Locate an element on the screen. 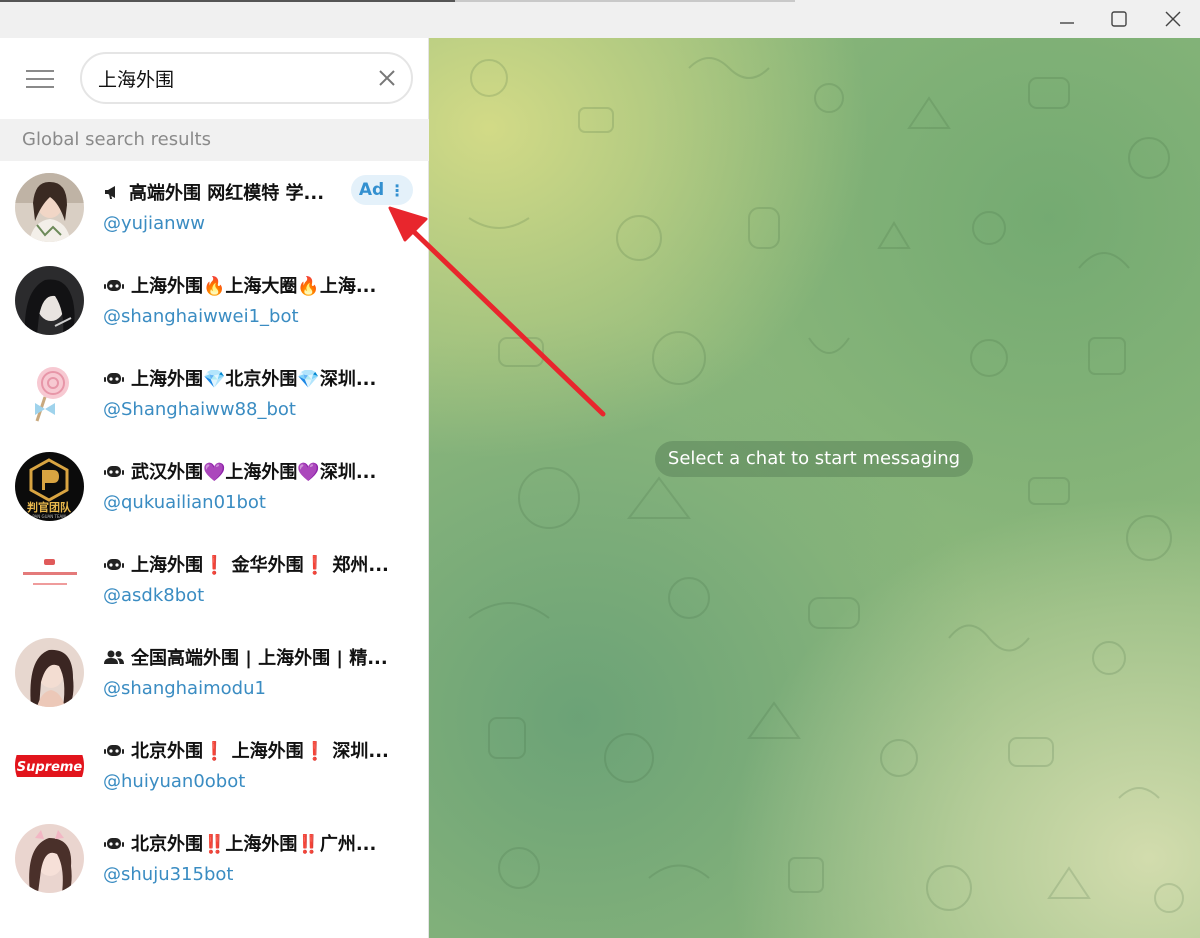 The image size is (1200, 938). search-result-row: Supreme 北京外围❗ 上海外围❗ 深圳... @huiyuan0obot is located at coordinates (214, 765).